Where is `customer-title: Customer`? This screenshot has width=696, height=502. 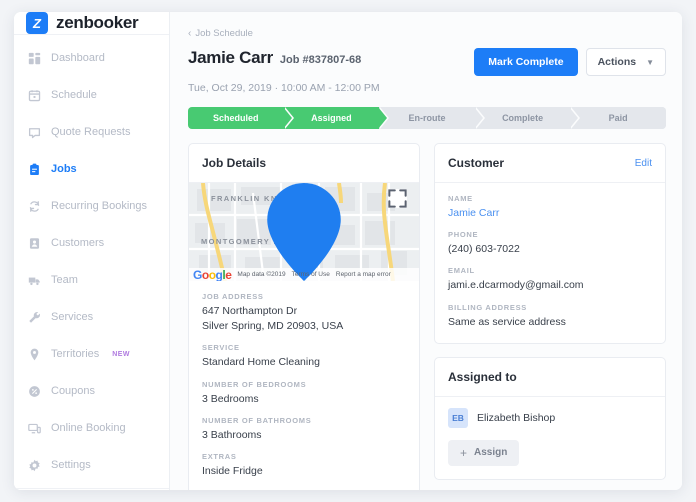 customer-title: Customer is located at coordinates (476, 163).